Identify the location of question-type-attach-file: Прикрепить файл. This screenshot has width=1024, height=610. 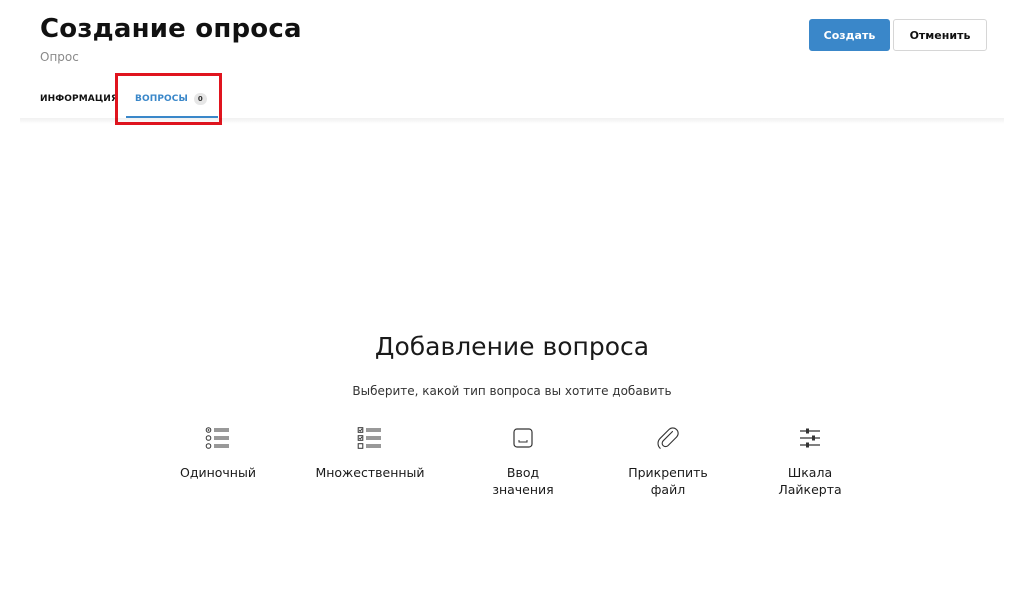
(668, 461).